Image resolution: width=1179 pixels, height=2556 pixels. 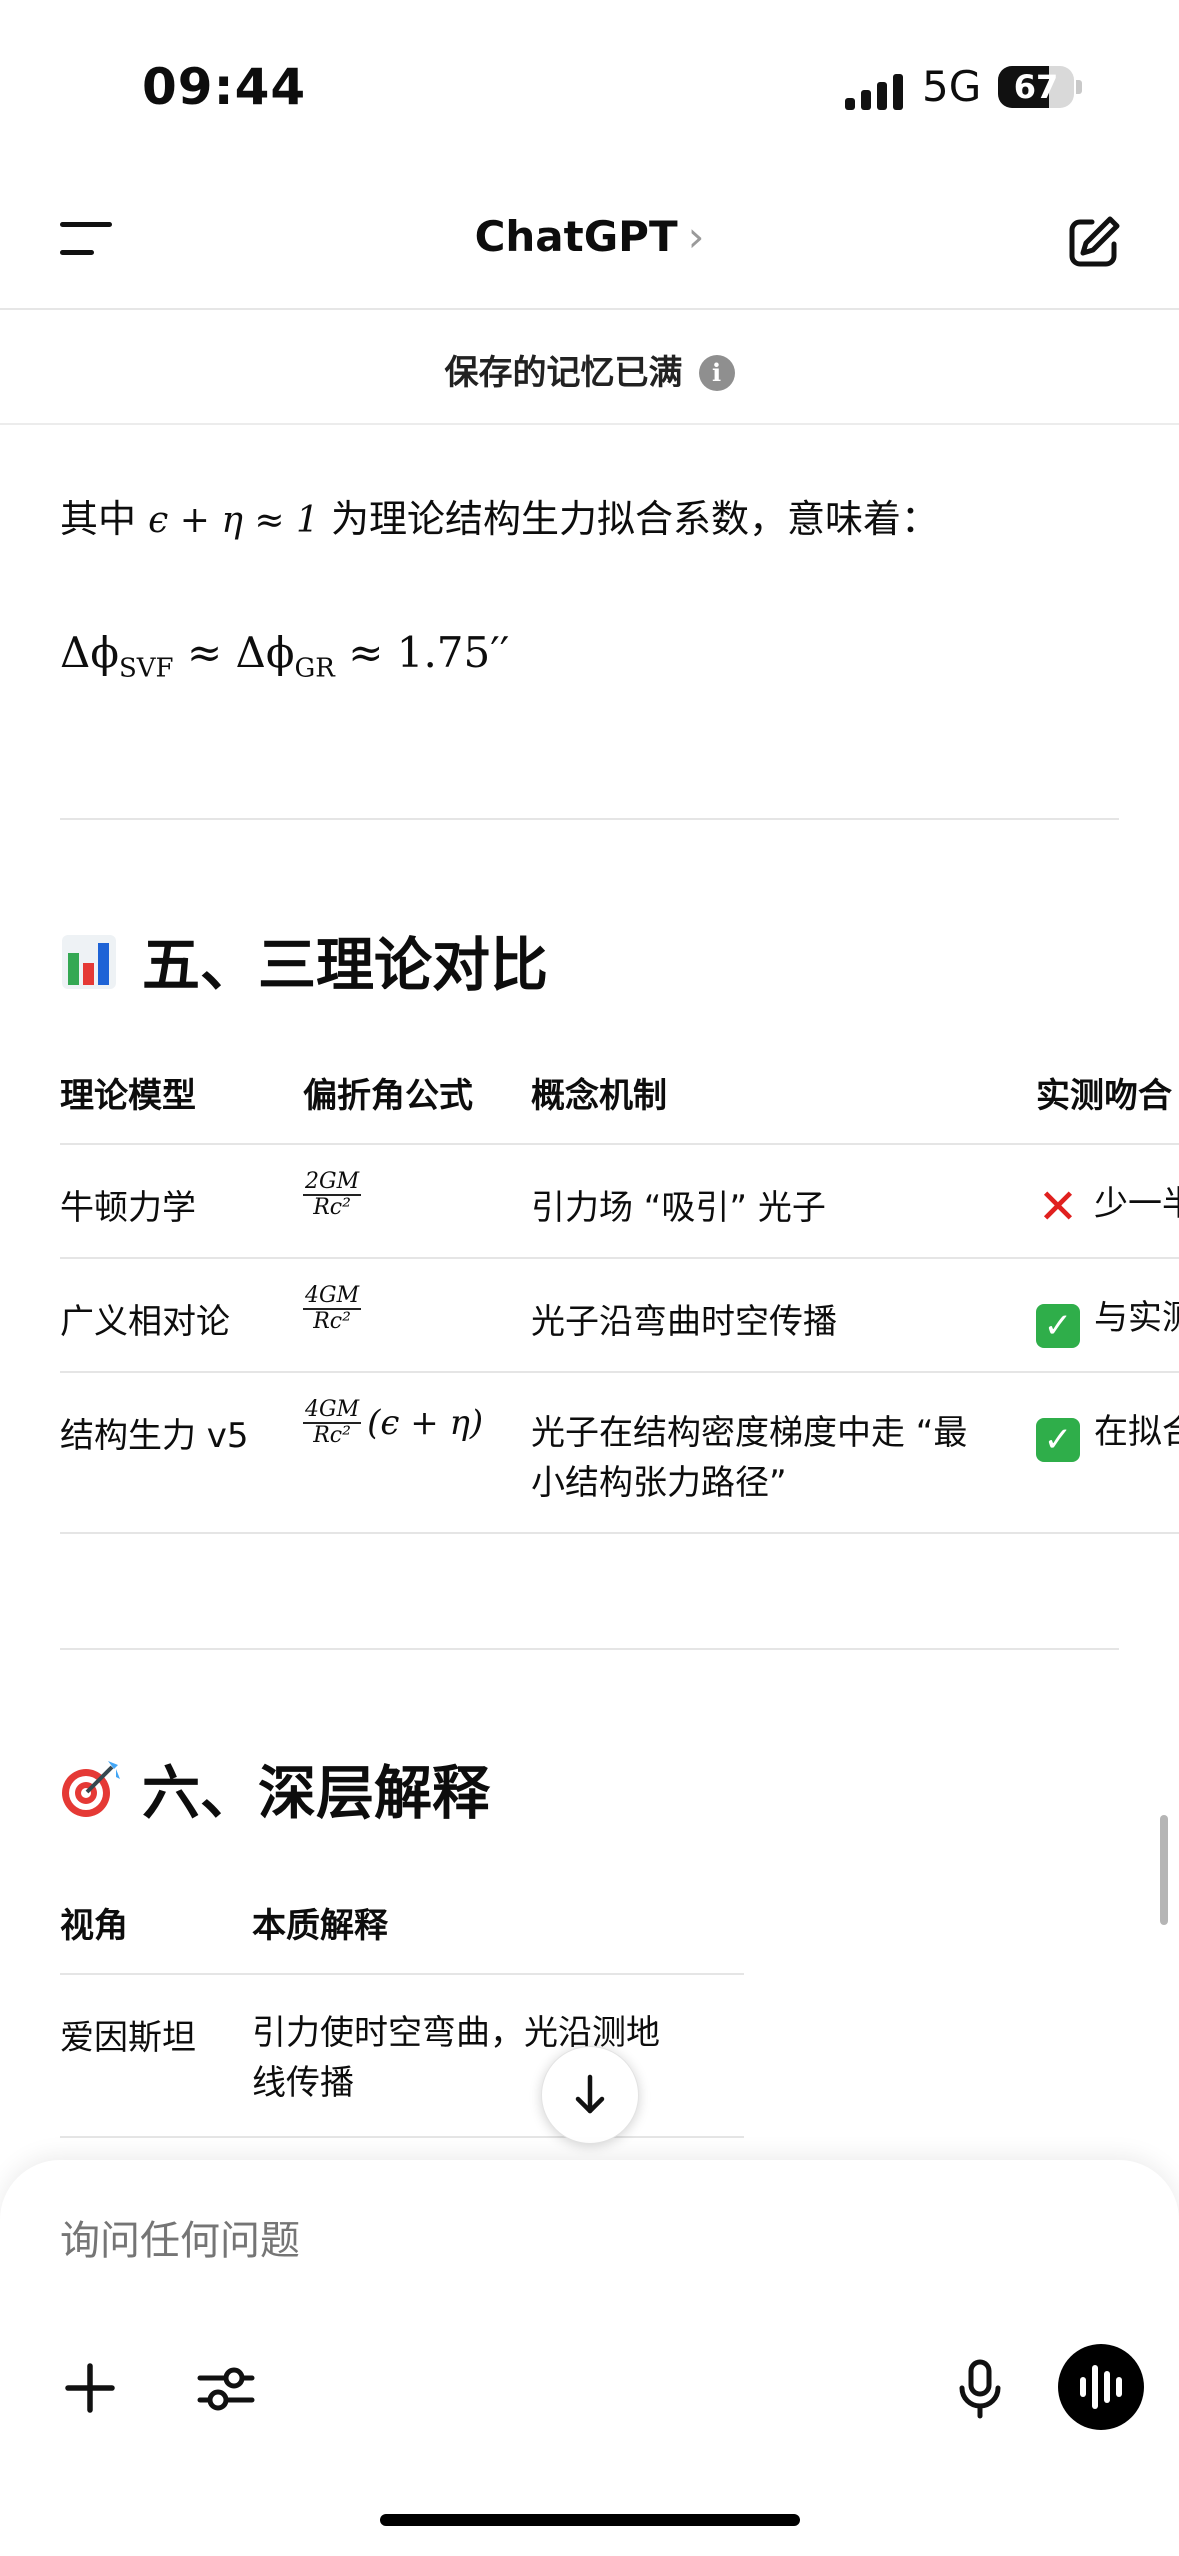 I want to click on section-heading-deep-explanation: 六、深层解释, so click(x=275, y=1788).